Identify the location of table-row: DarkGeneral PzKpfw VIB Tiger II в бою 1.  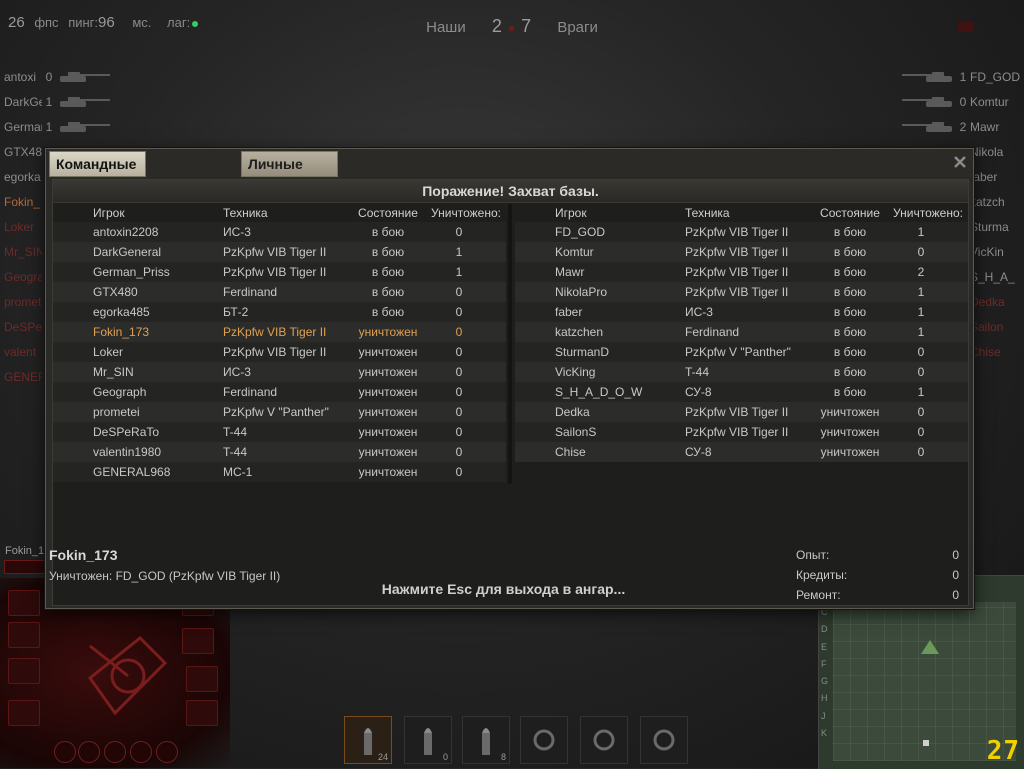
(279, 252).